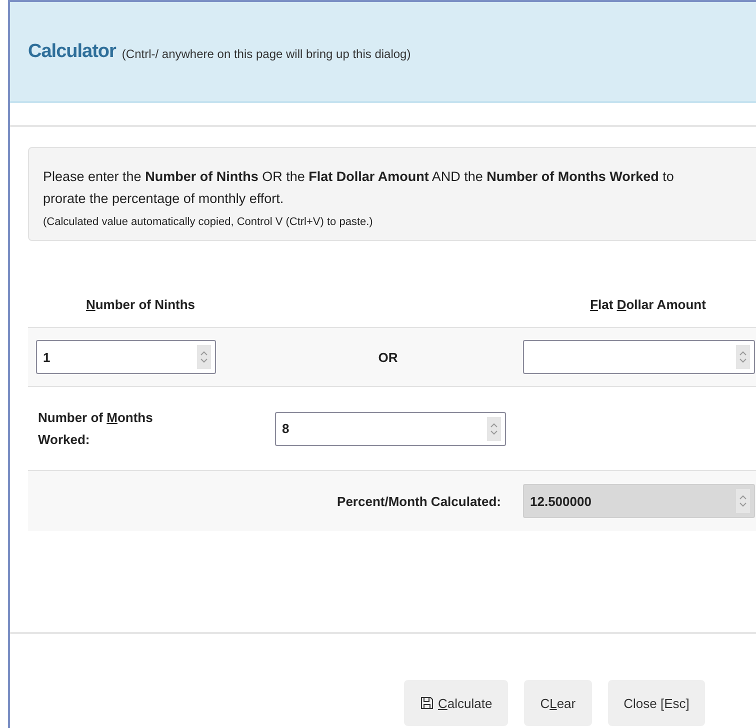 The image size is (756, 728). I want to click on field-label: Number of Months Worked:, so click(95, 428).